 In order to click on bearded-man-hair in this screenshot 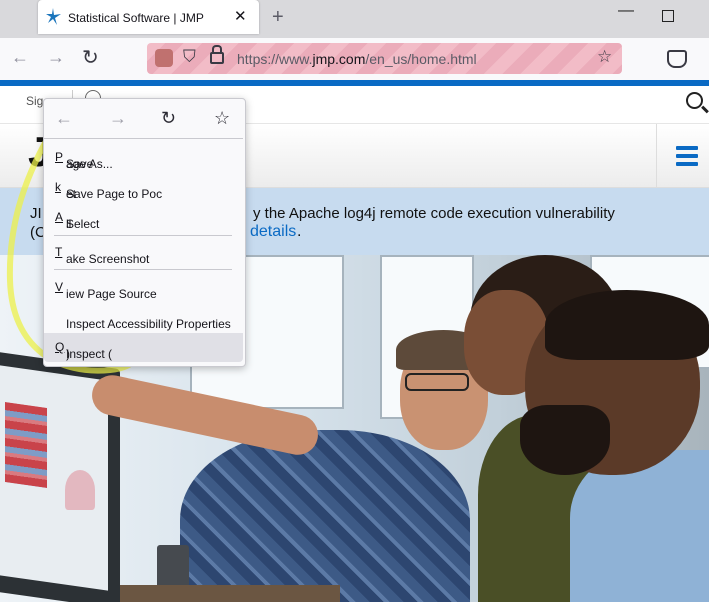, I will do `click(627, 325)`.